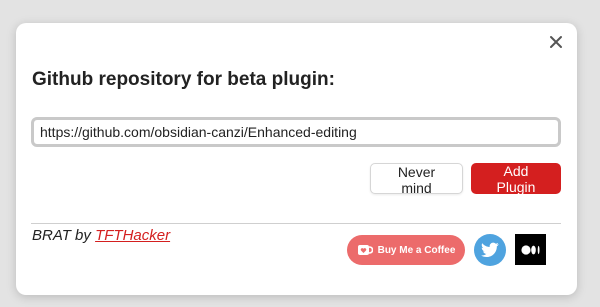  Describe the element at coordinates (416, 179) in the screenshot. I see `never-mind-button: Never mind` at that location.